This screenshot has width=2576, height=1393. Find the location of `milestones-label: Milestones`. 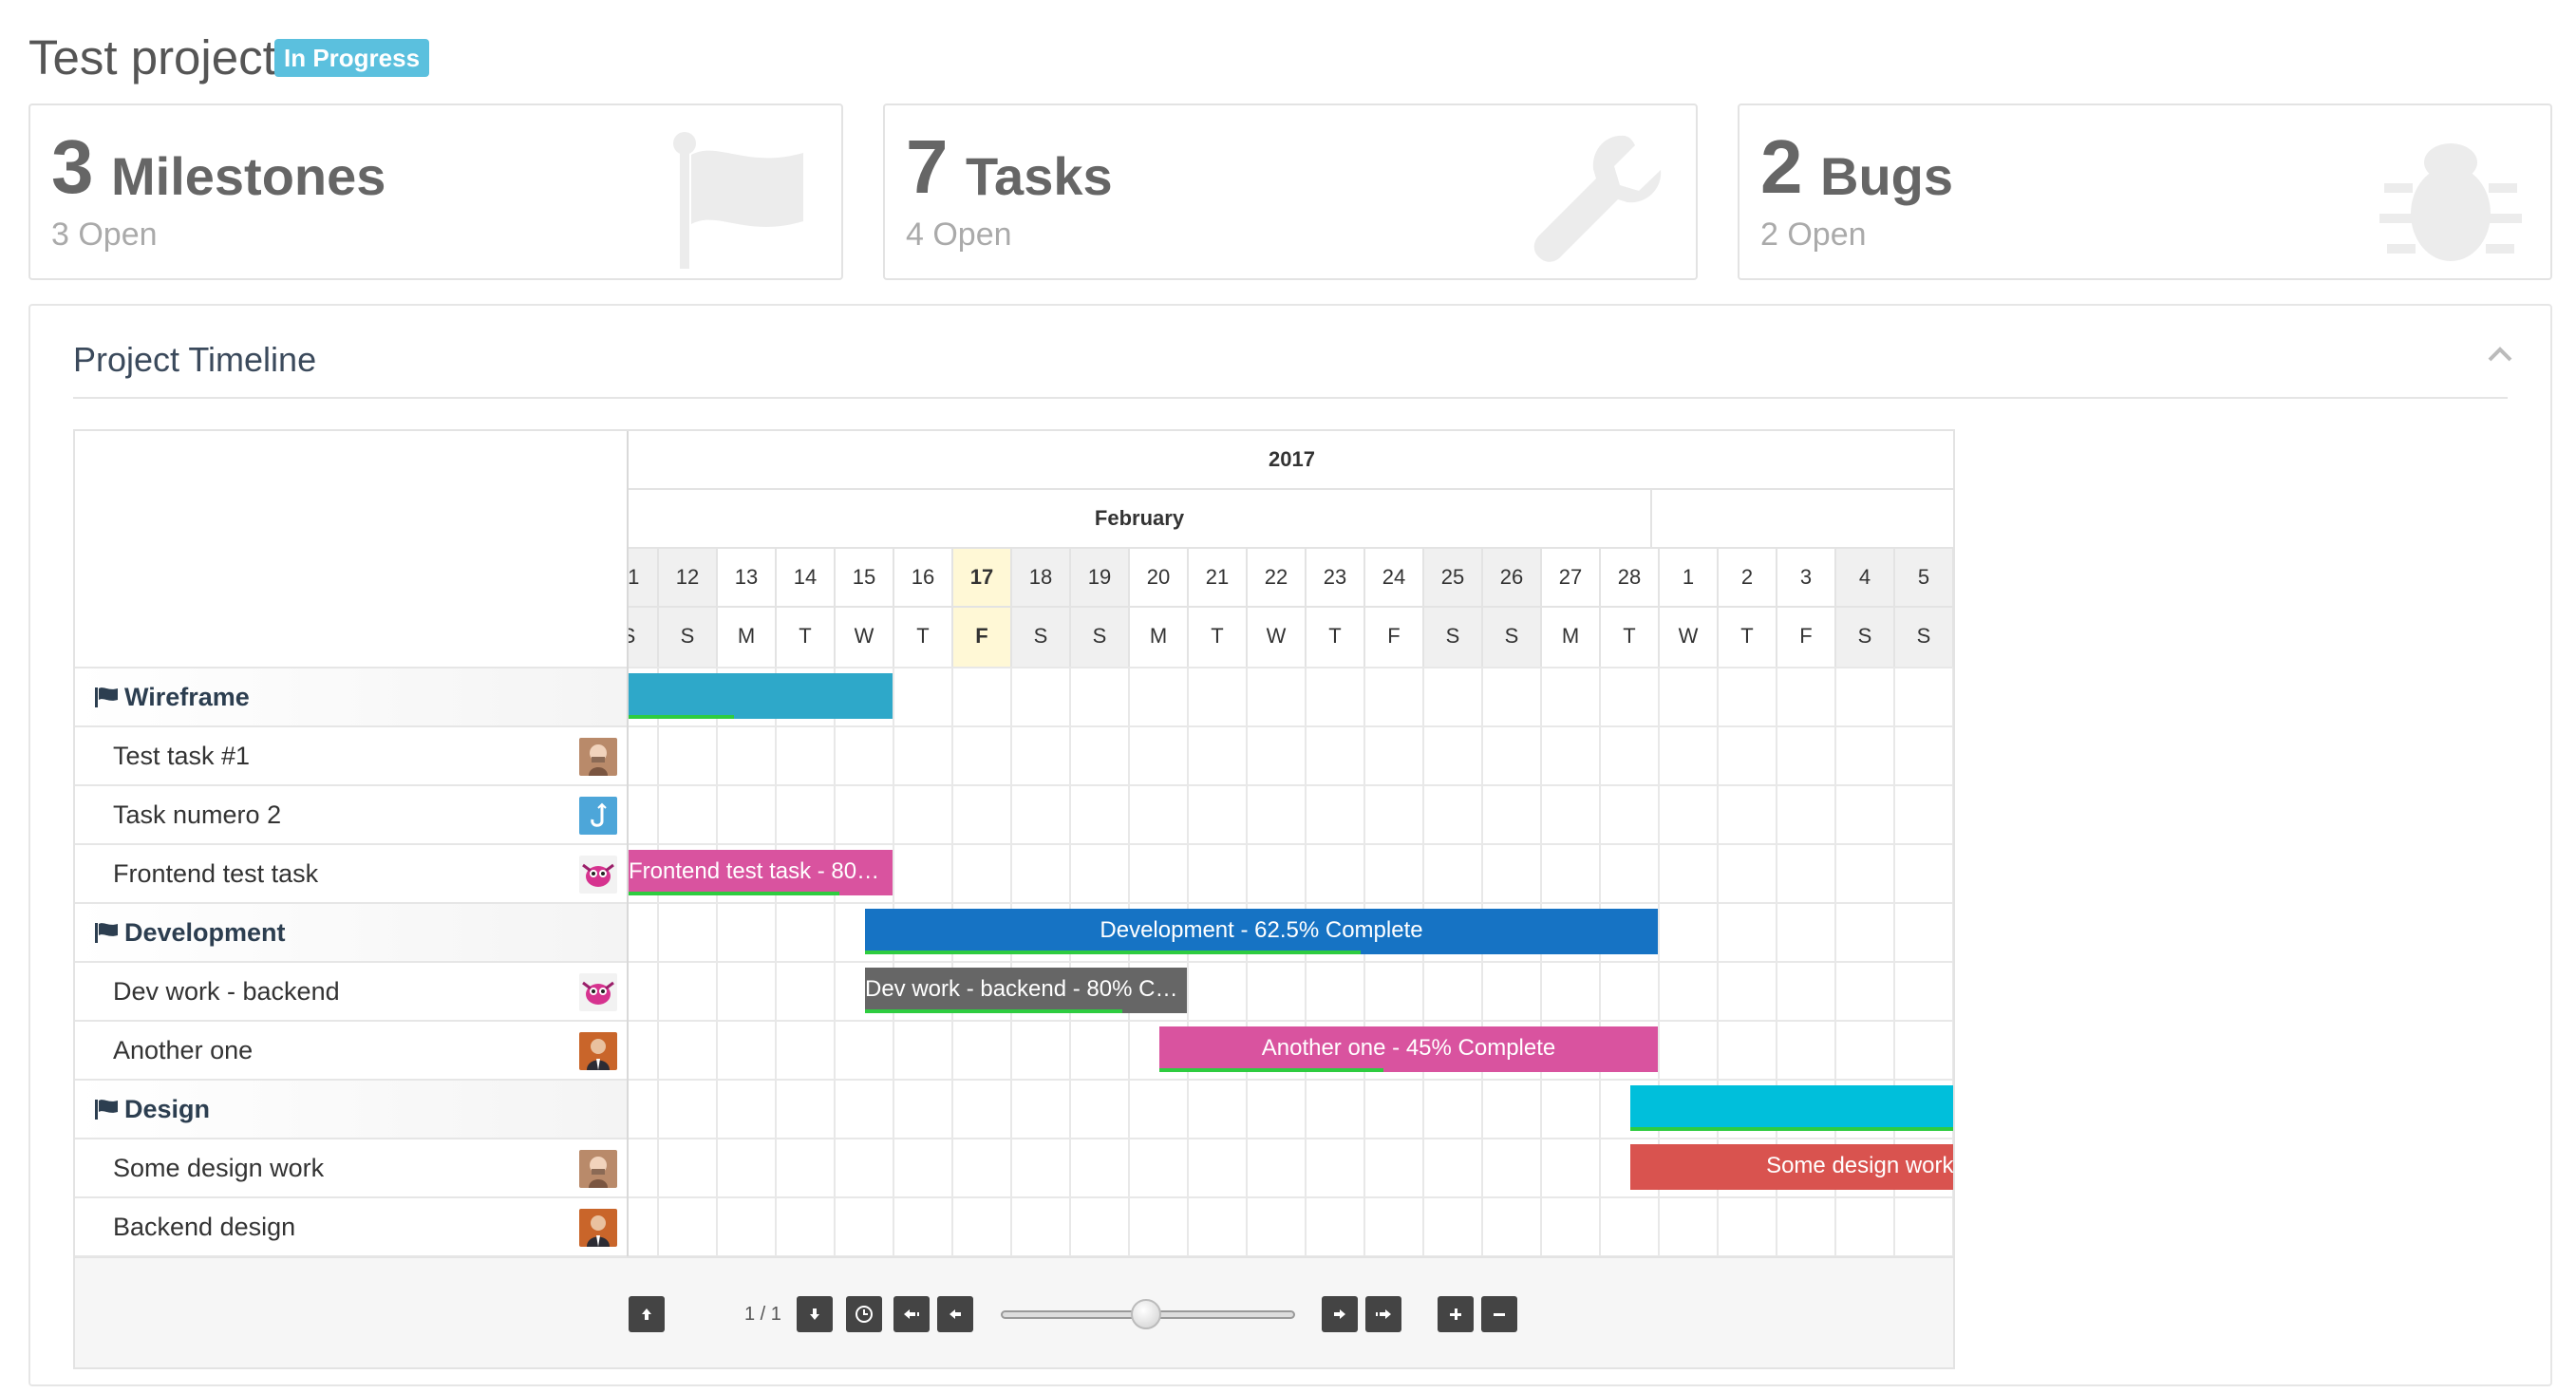

milestones-label: Milestones is located at coordinates (248, 176).